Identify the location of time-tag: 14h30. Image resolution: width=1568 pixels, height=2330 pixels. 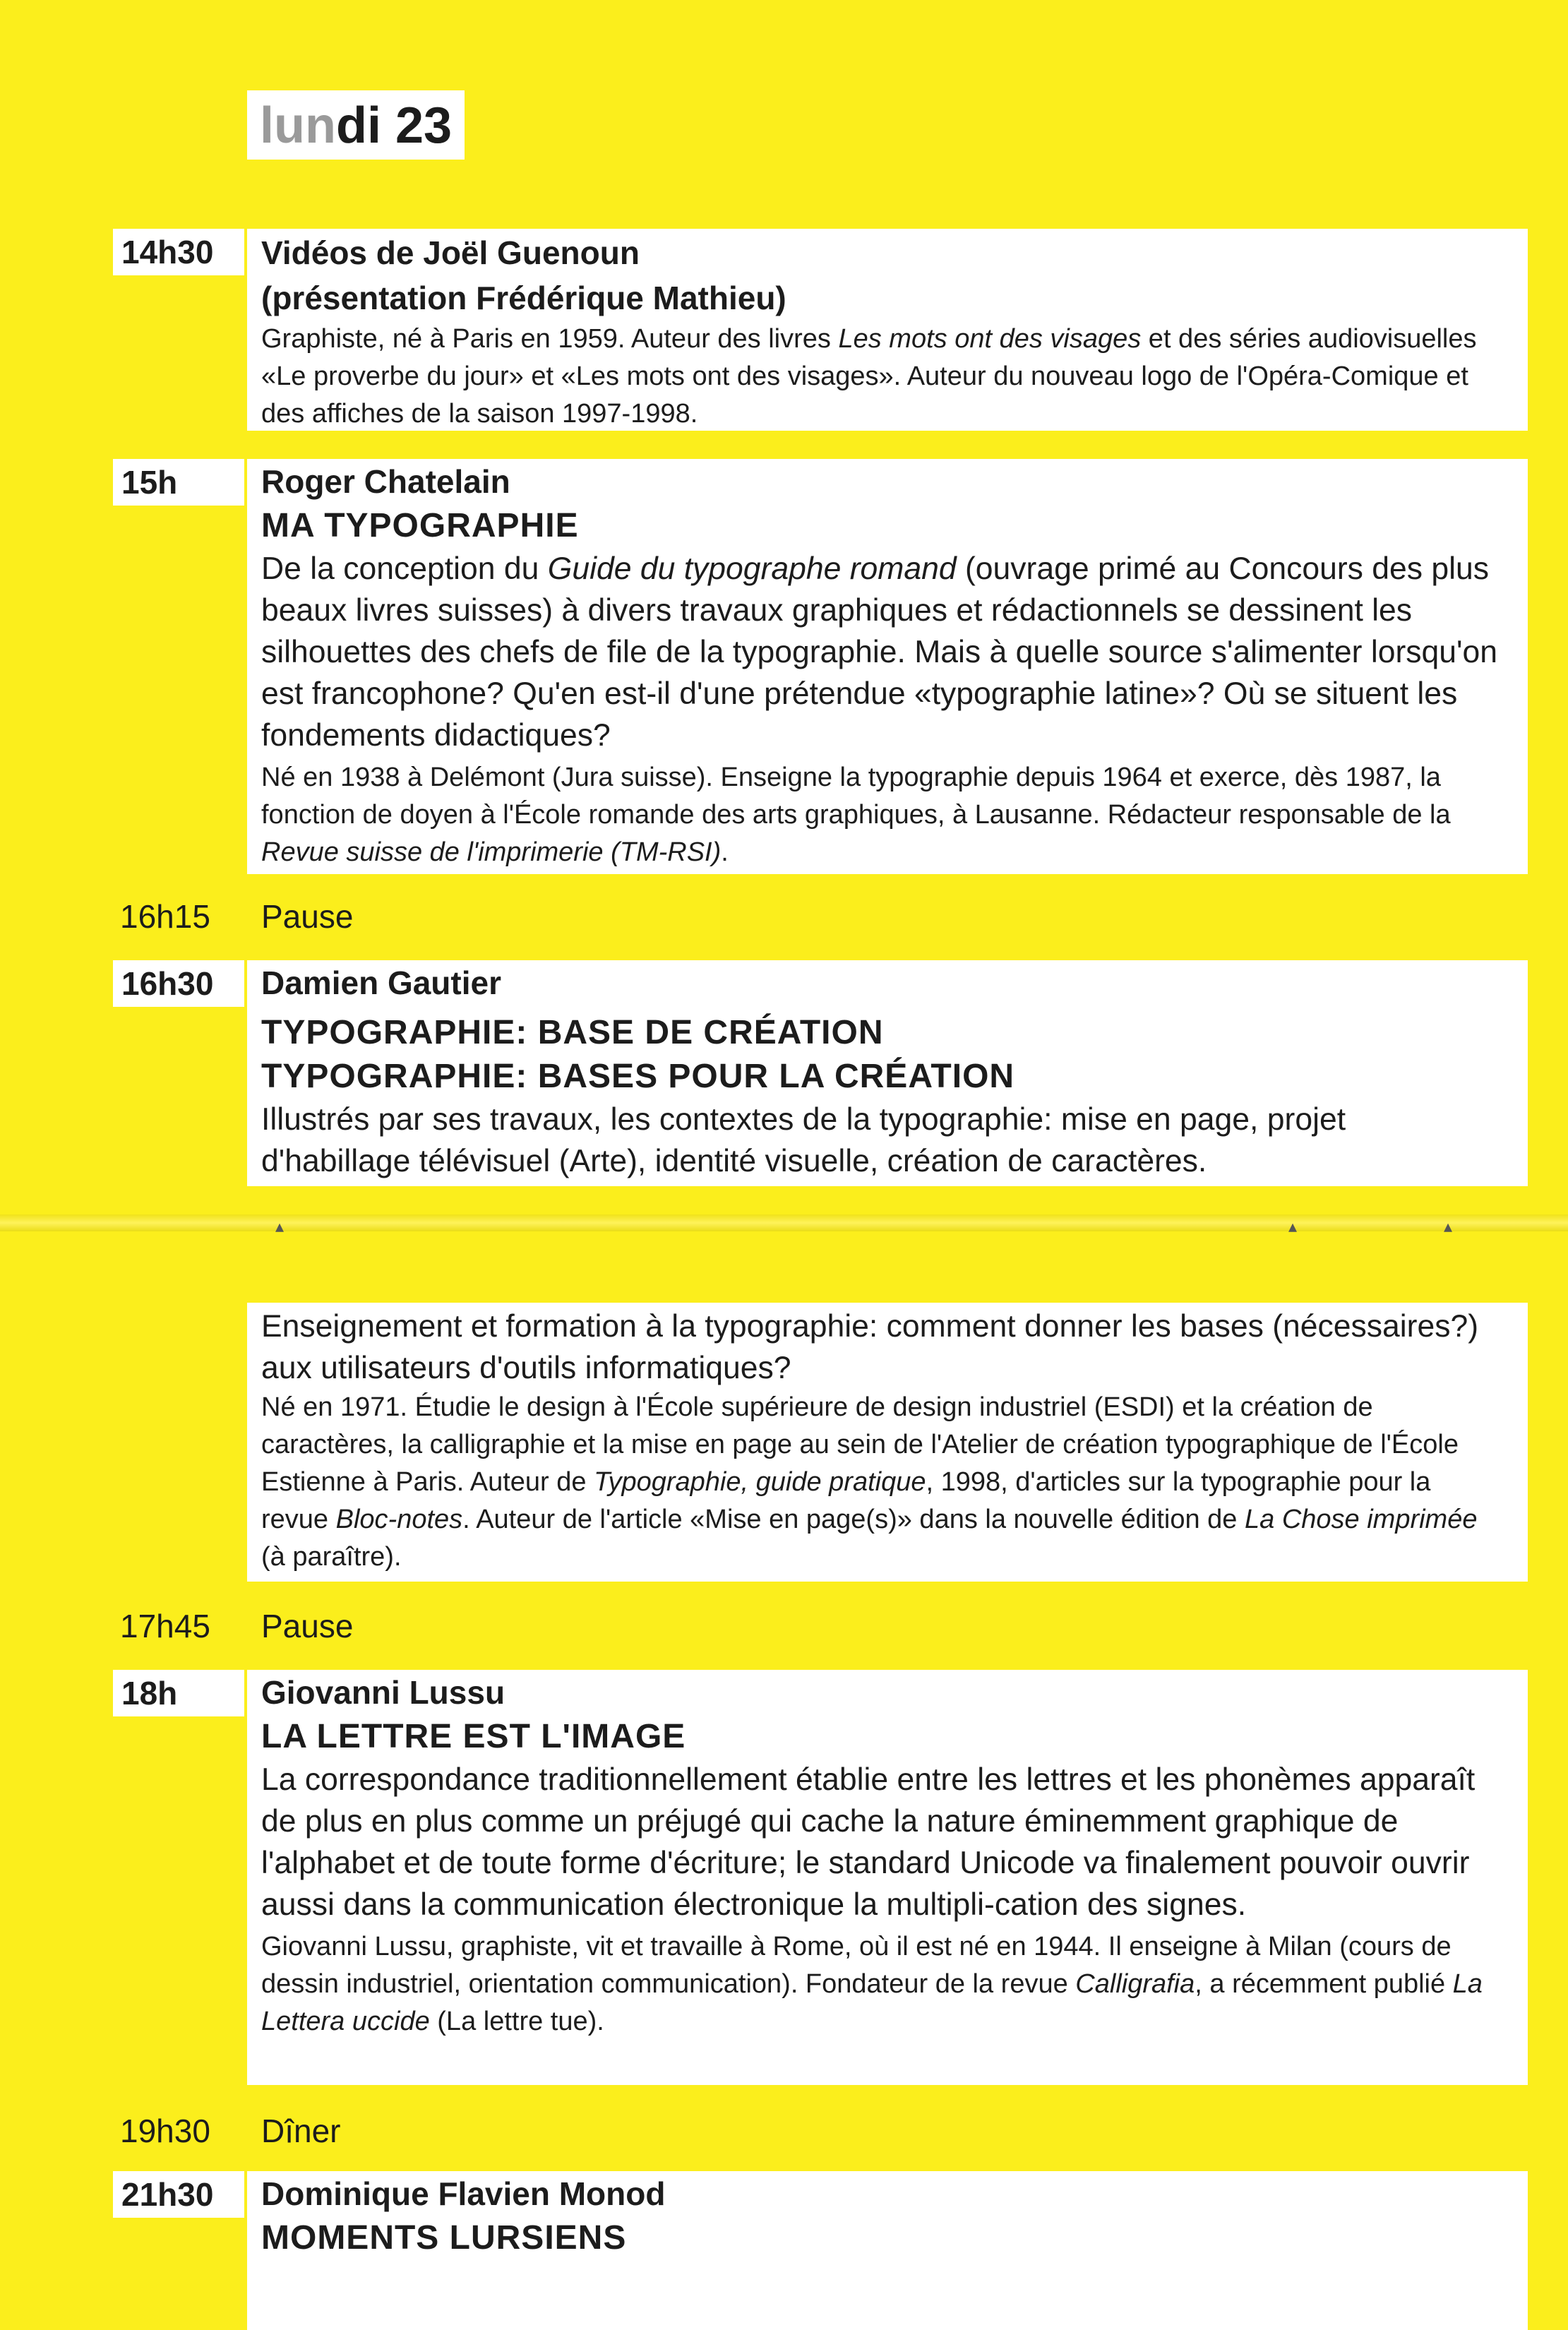
(178, 252).